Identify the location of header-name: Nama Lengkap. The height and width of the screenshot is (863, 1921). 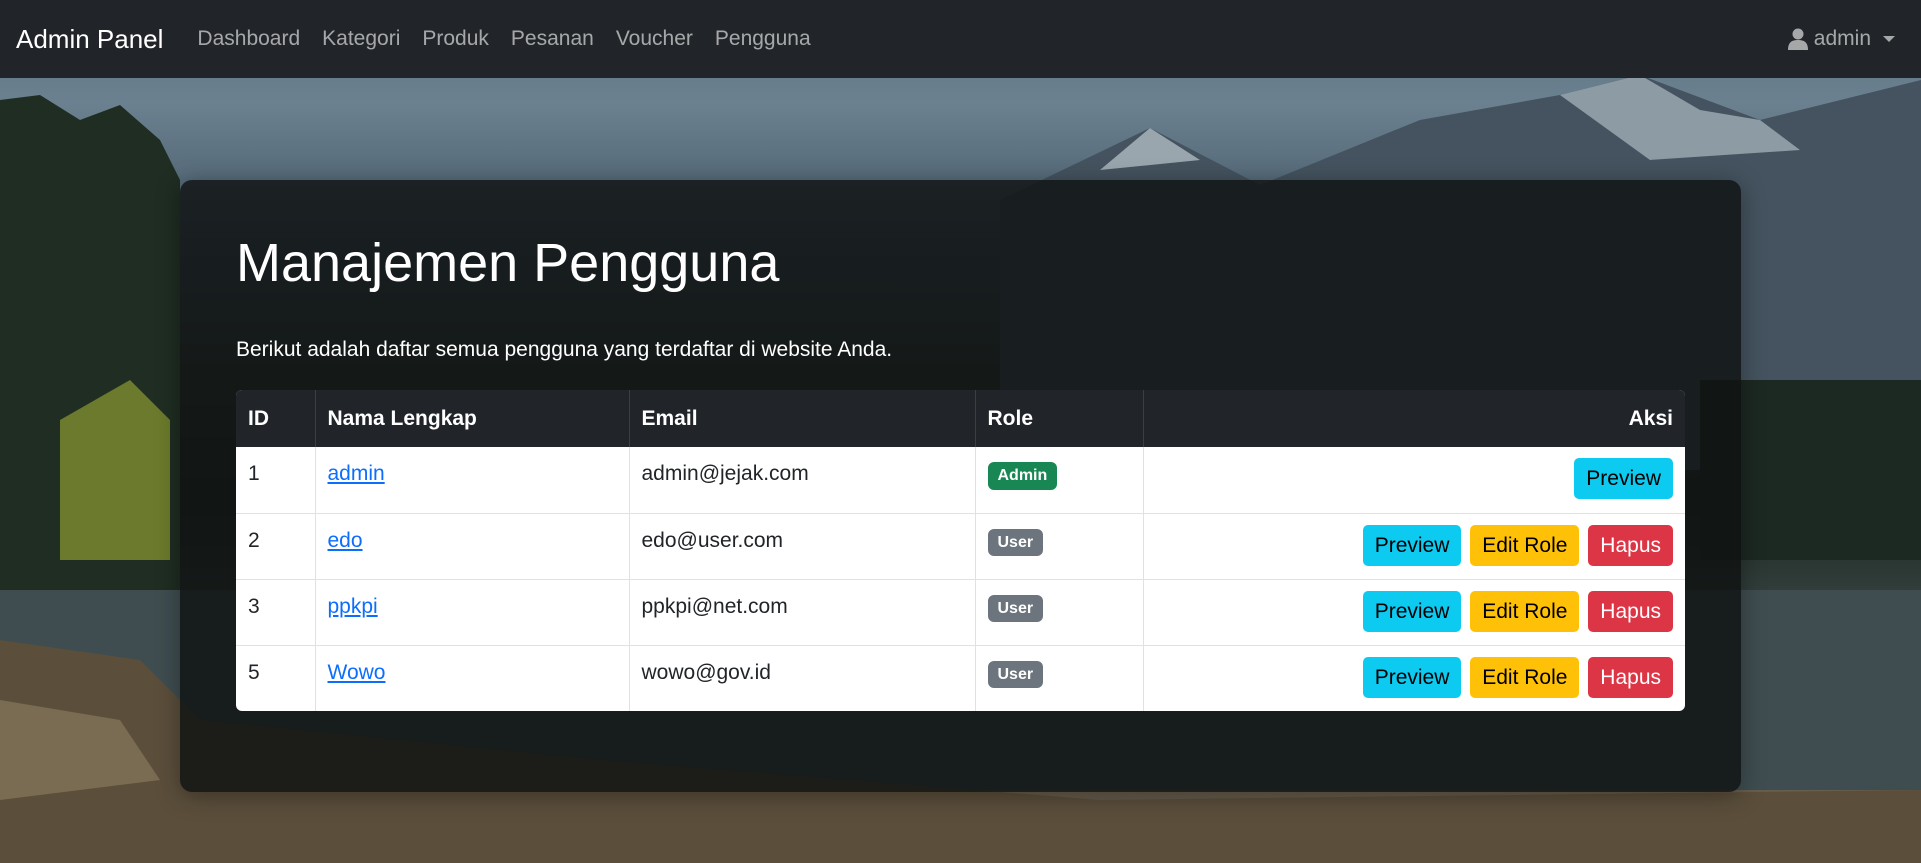
(472, 419).